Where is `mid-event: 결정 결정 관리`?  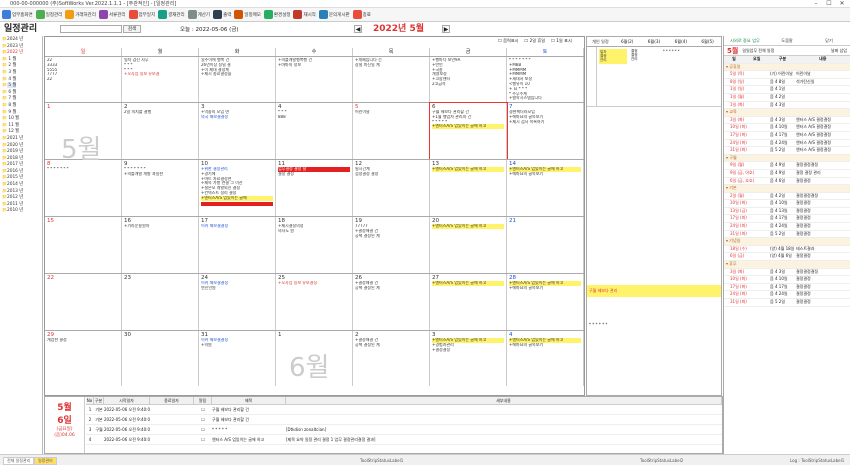
mid-event: 결정 결정 관리 is located at coordinates (645, 76).